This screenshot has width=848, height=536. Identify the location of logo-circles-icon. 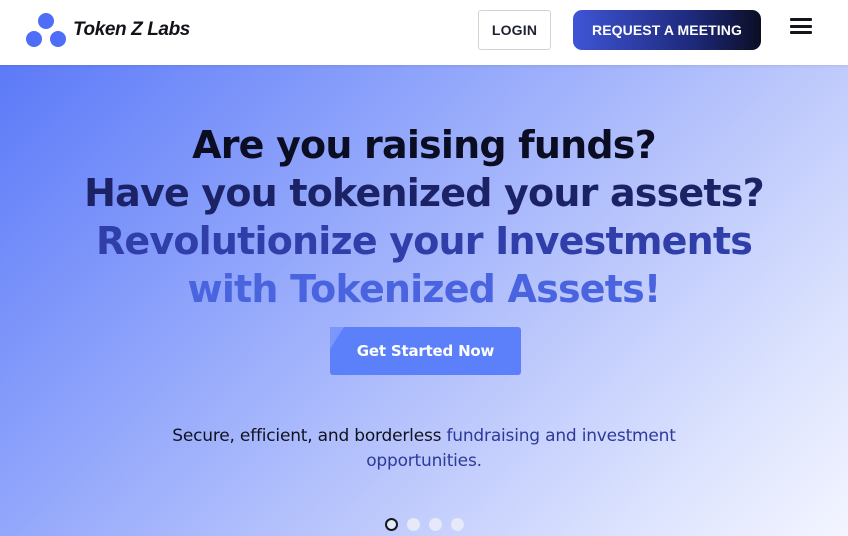
(46, 30).